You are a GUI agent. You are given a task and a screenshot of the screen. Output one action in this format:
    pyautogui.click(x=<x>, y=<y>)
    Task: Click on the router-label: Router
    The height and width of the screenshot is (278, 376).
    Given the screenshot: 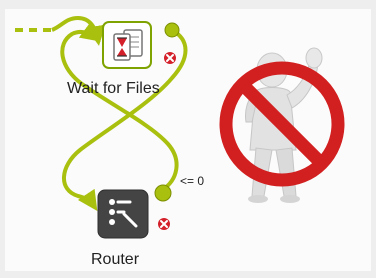 What is the action you would take?
    pyautogui.click(x=115, y=259)
    